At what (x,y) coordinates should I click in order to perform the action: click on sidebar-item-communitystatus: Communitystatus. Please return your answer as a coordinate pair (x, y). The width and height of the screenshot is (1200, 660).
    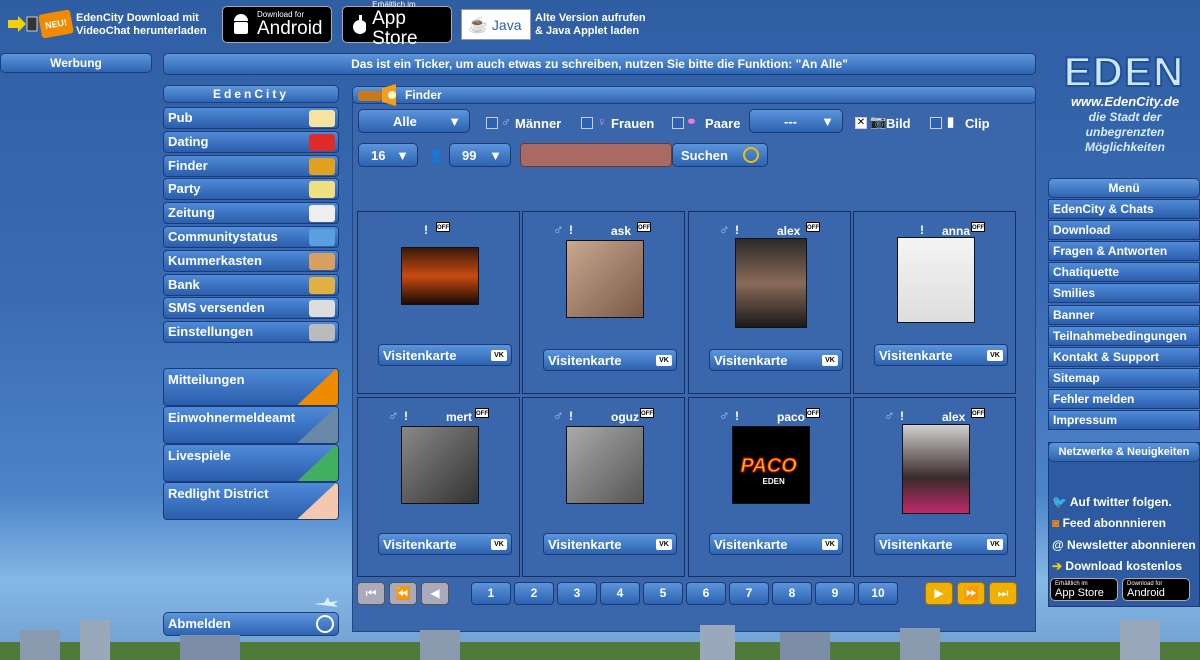
    Looking at the image, I should click on (251, 237).